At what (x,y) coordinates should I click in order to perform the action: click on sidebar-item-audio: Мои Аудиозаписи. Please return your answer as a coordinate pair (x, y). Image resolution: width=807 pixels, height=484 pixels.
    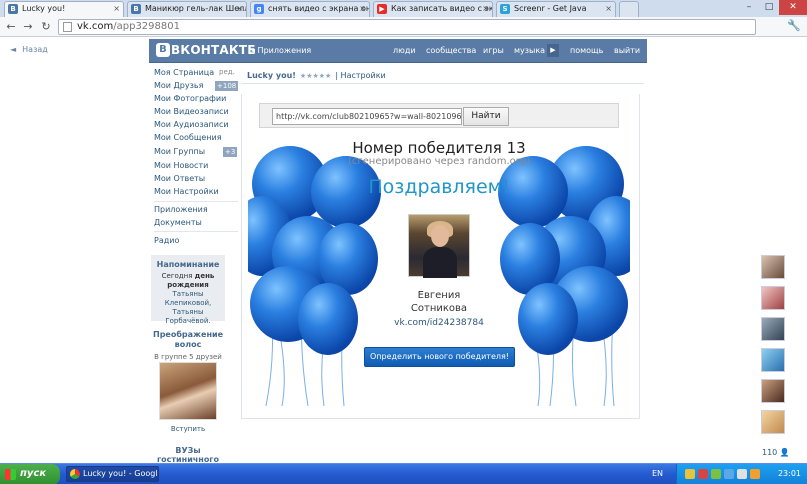
    Looking at the image, I should click on (191, 124).